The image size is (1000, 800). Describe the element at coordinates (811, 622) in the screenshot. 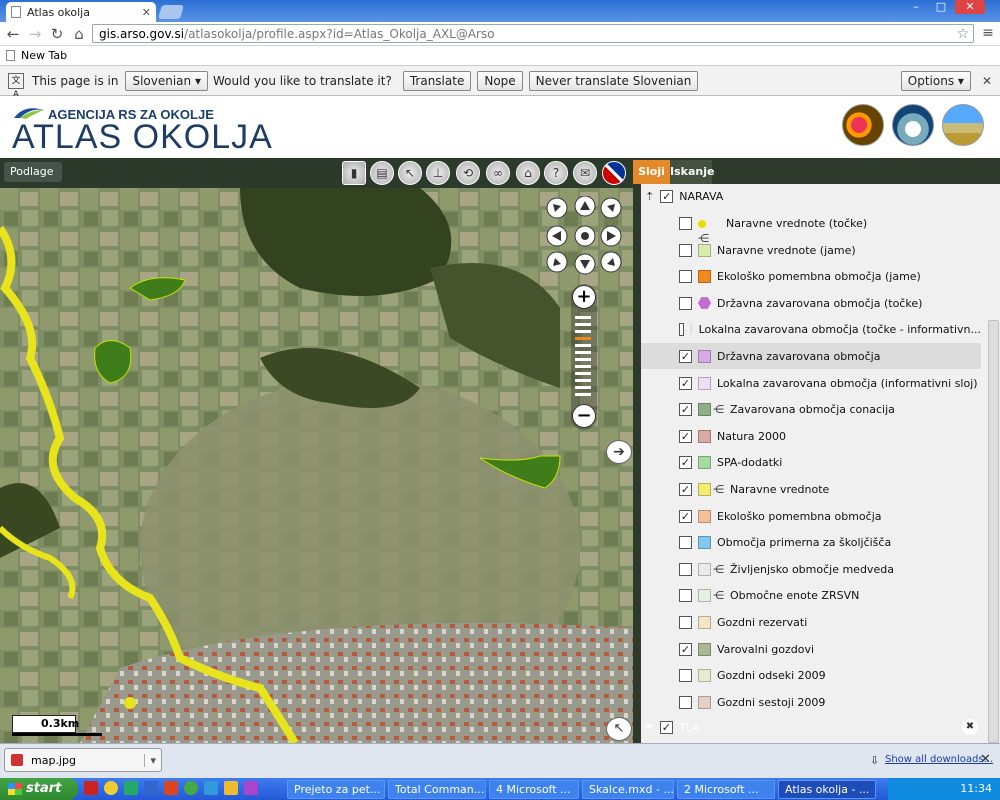

I see `layer-row: Gozdni rezervati` at that location.